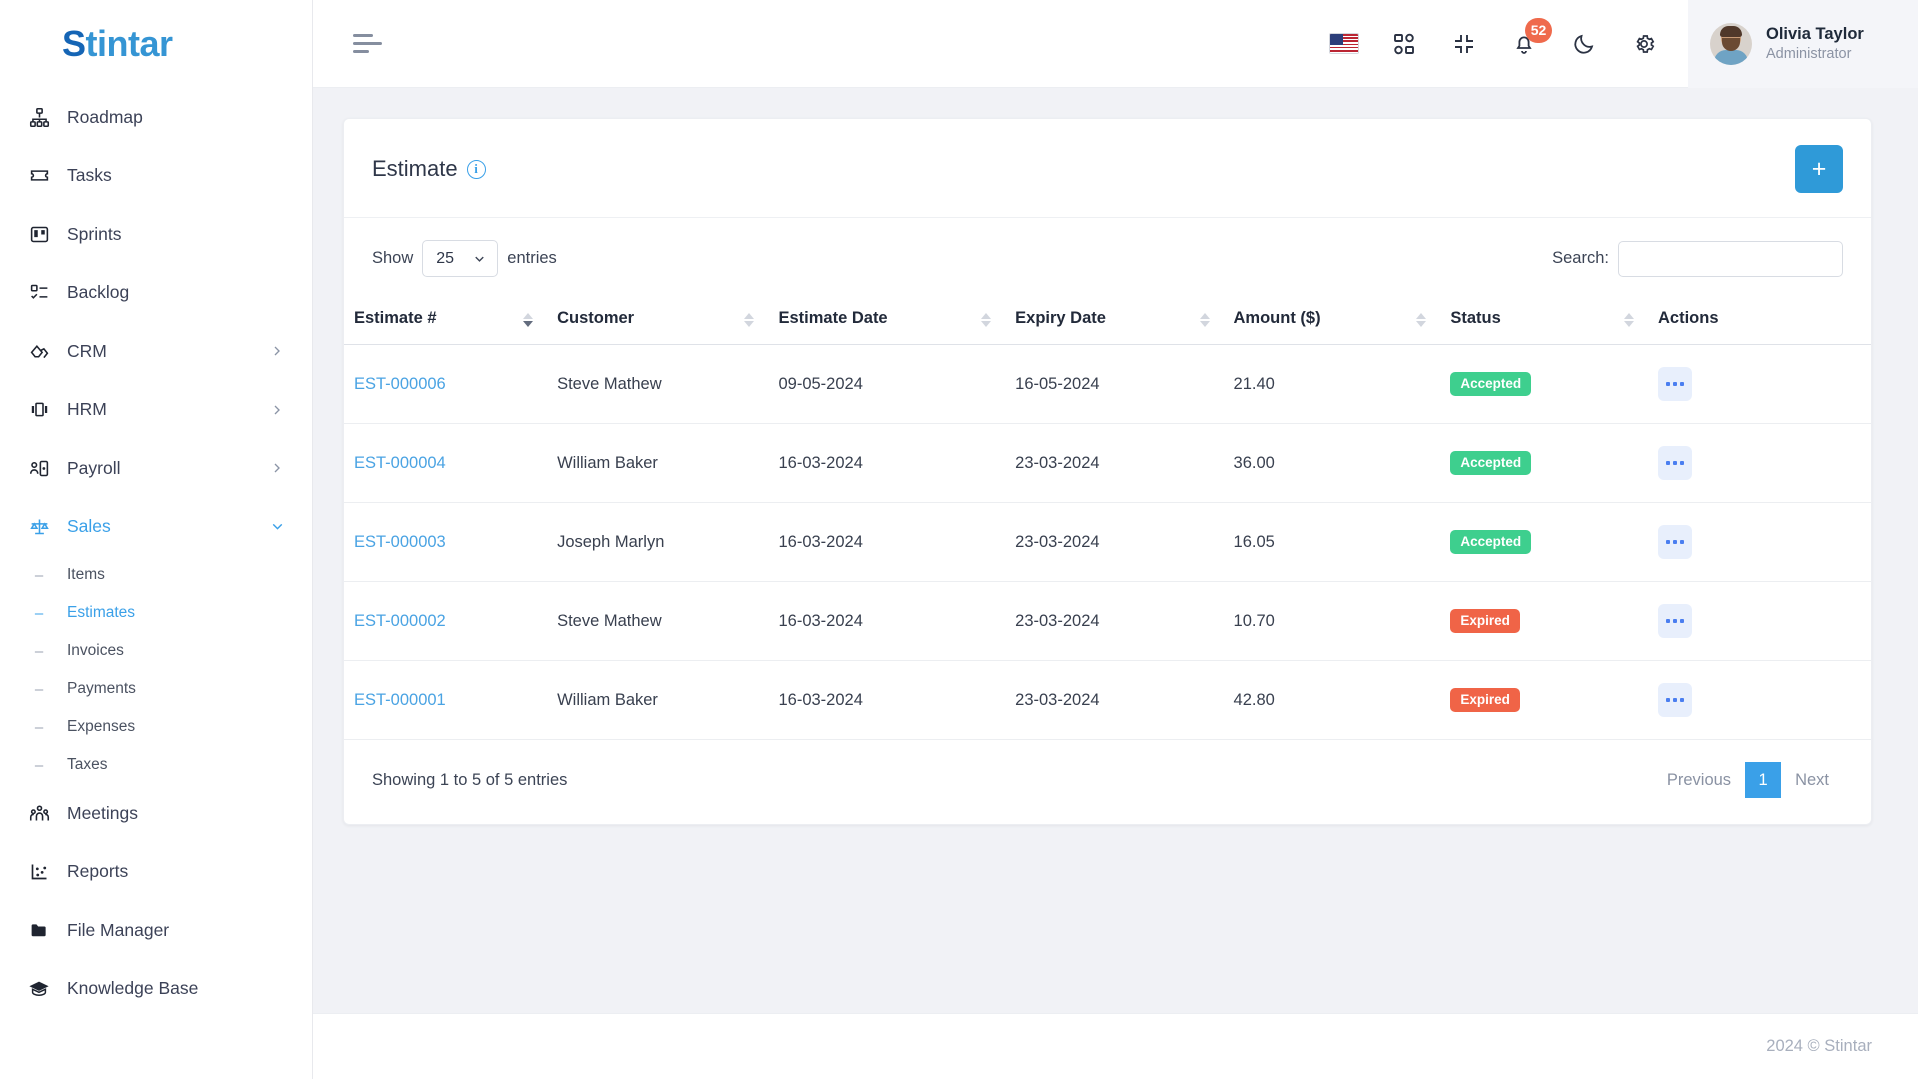  What do you see at coordinates (156, 293) in the screenshot?
I see `sidebar-item-backlog: Backlog` at bounding box center [156, 293].